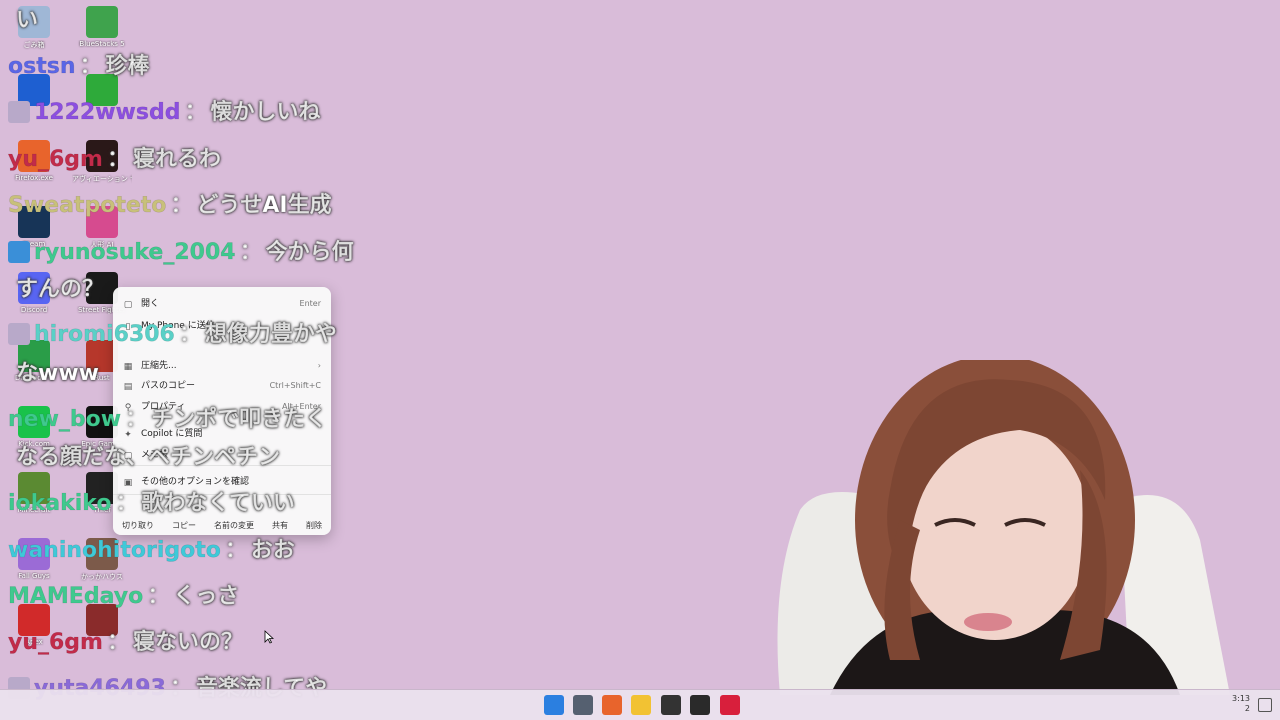 This screenshot has height=720, width=1280. What do you see at coordinates (107, 113) in the screenshot?
I see `chat-username: 1222wwsdd` at bounding box center [107, 113].